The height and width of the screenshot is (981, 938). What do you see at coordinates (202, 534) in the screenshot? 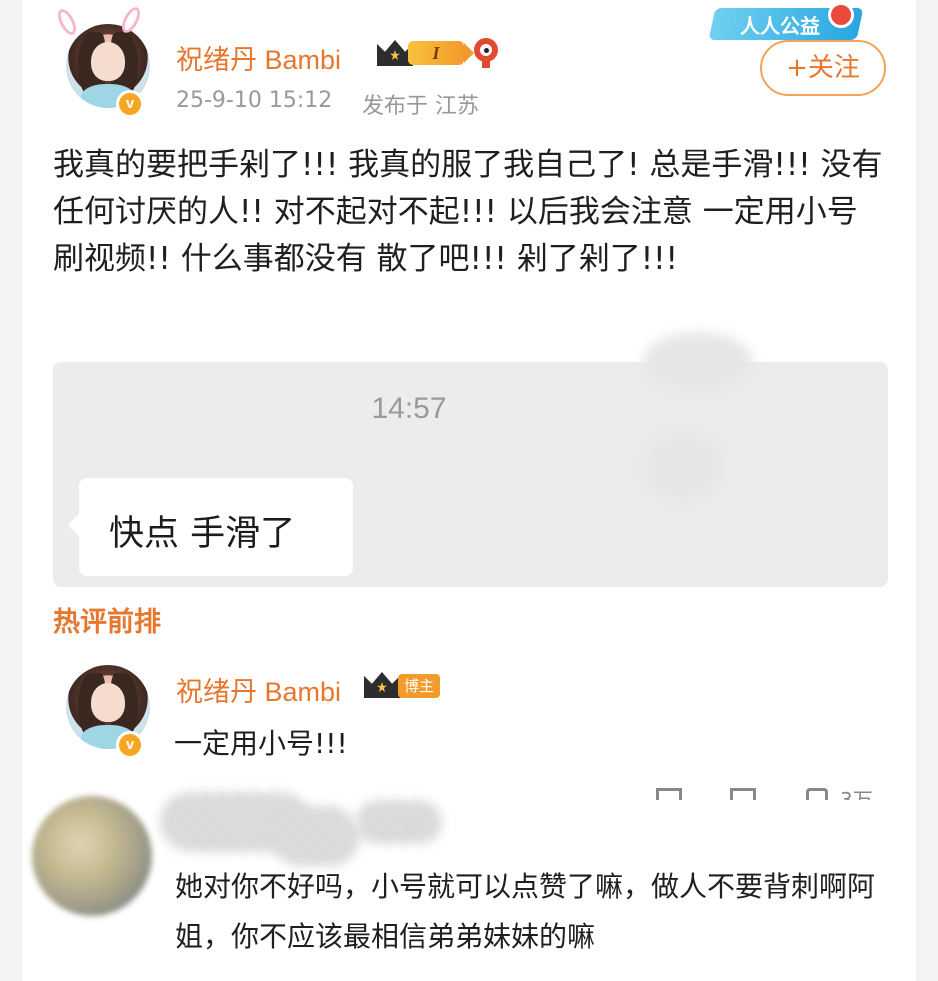
I see `chat-message: 快点 手滑了` at bounding box center [202, 534].